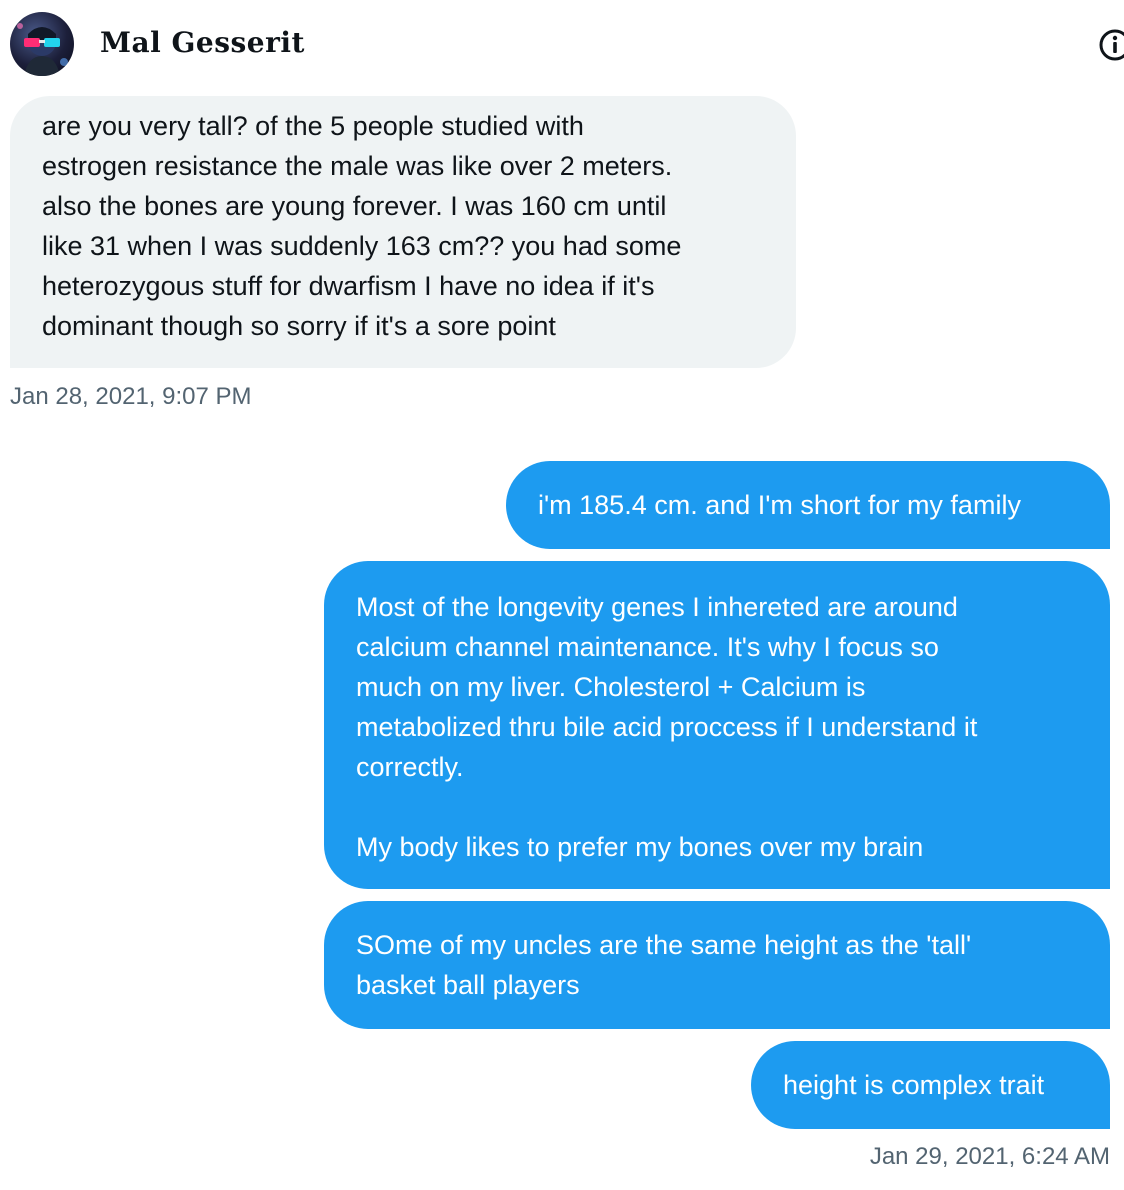 Image resolution: width=1124 pixels, height=1190 pixels. I want to click on contact-name: Mal Gesserit, so click(202, 42).